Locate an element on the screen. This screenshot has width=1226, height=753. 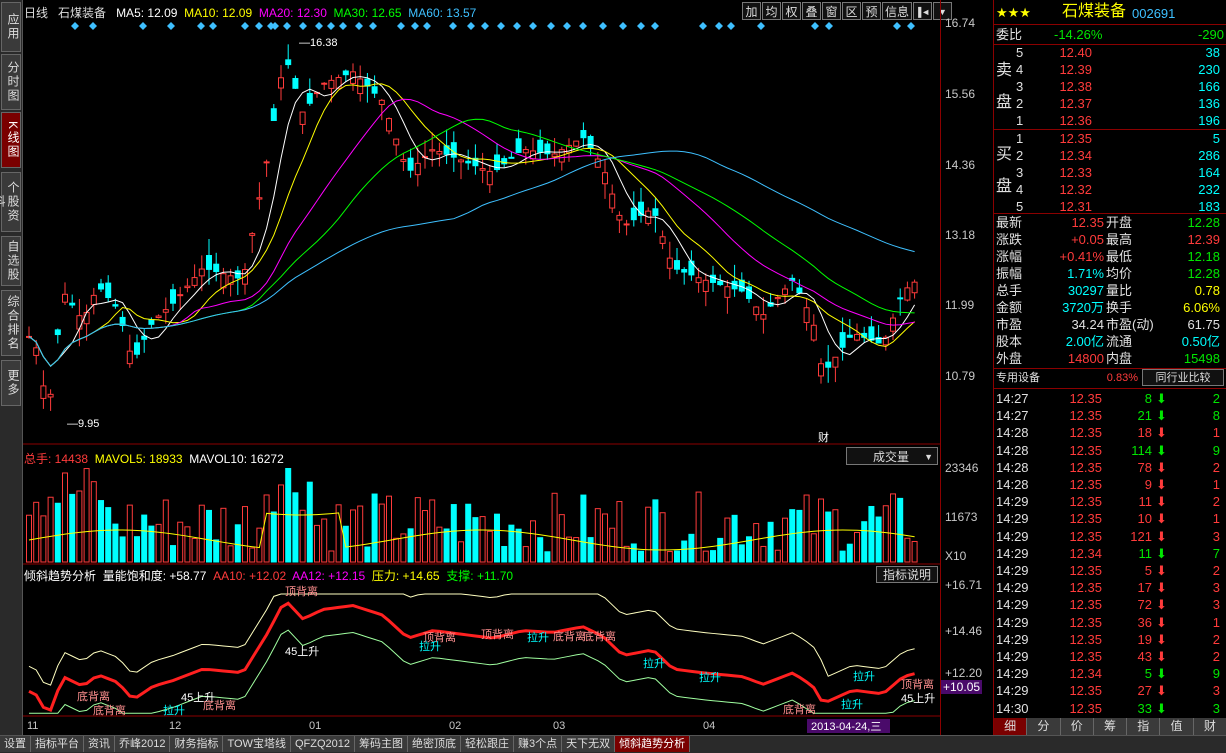
signal-label: 顶背离 is located at coordinates (917, 684).